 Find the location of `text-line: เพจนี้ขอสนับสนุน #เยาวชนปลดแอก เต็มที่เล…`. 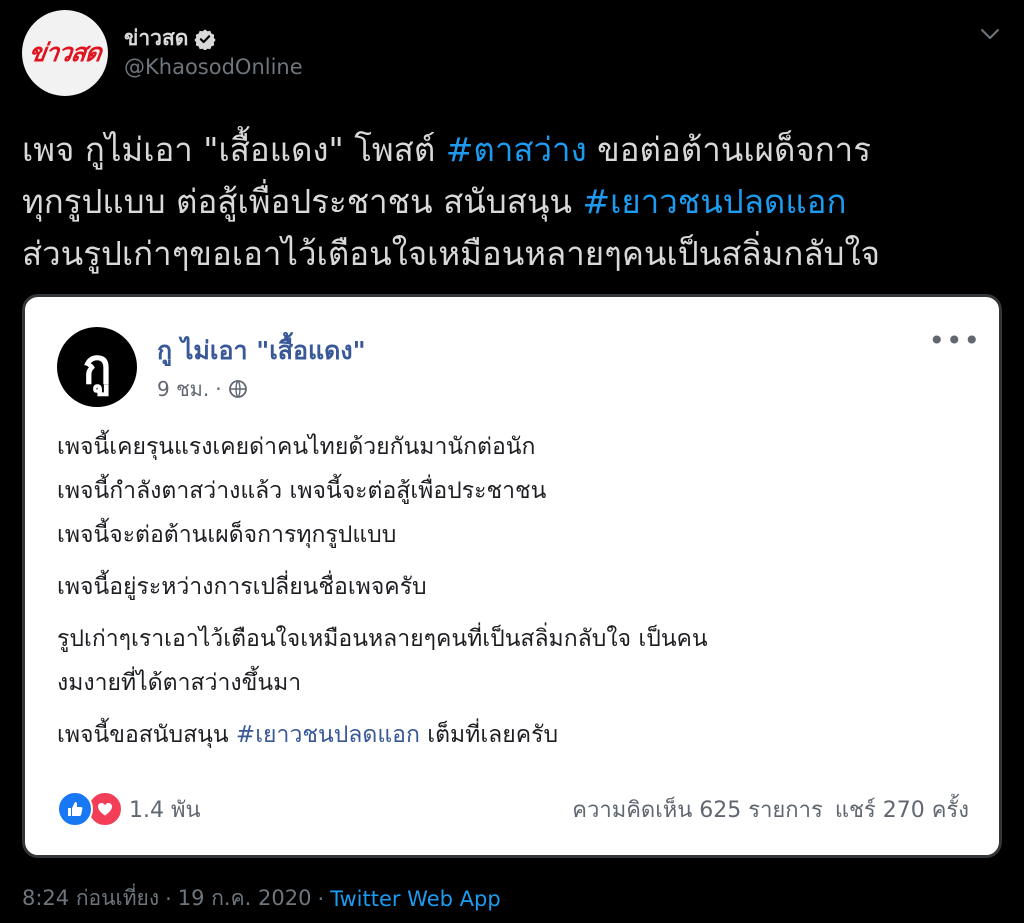

text-line: เพจนี้ขอสนับสนุน #เยาวชนปลดแอก เต็มที่เล… is located at coordinates (517, 735).